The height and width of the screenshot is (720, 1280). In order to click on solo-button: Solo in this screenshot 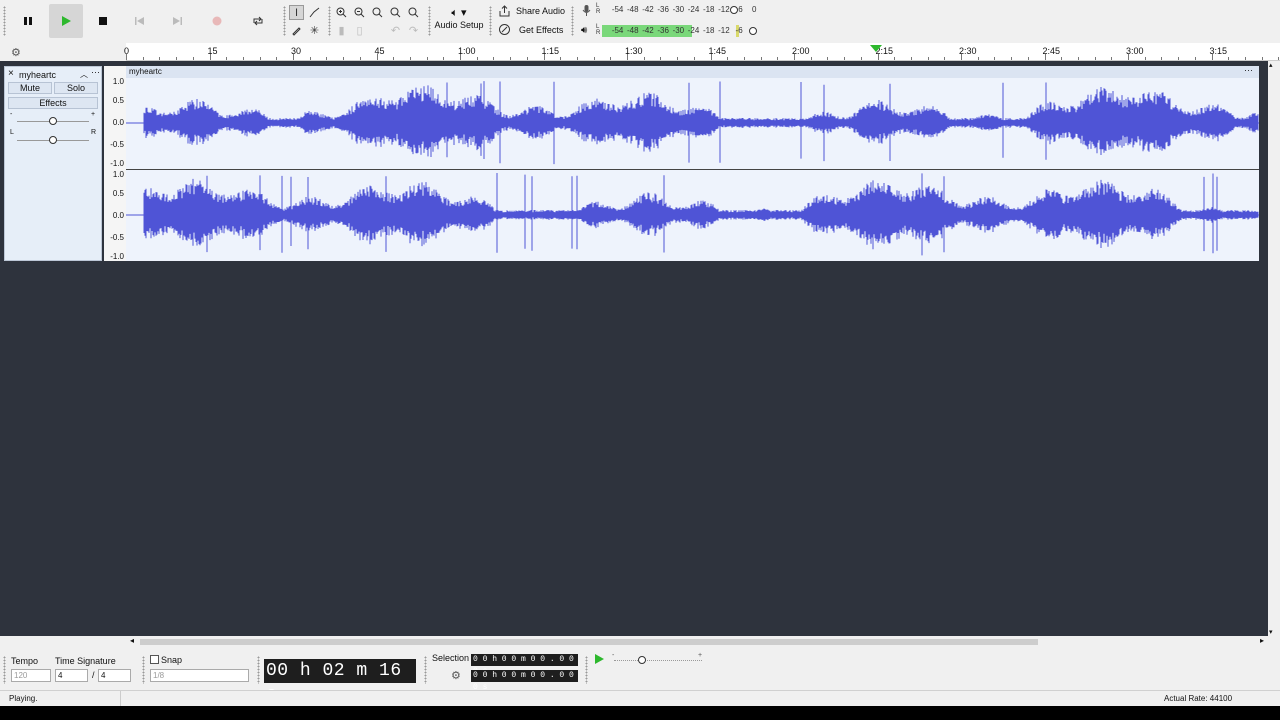, I will do `click(76, 88)`.